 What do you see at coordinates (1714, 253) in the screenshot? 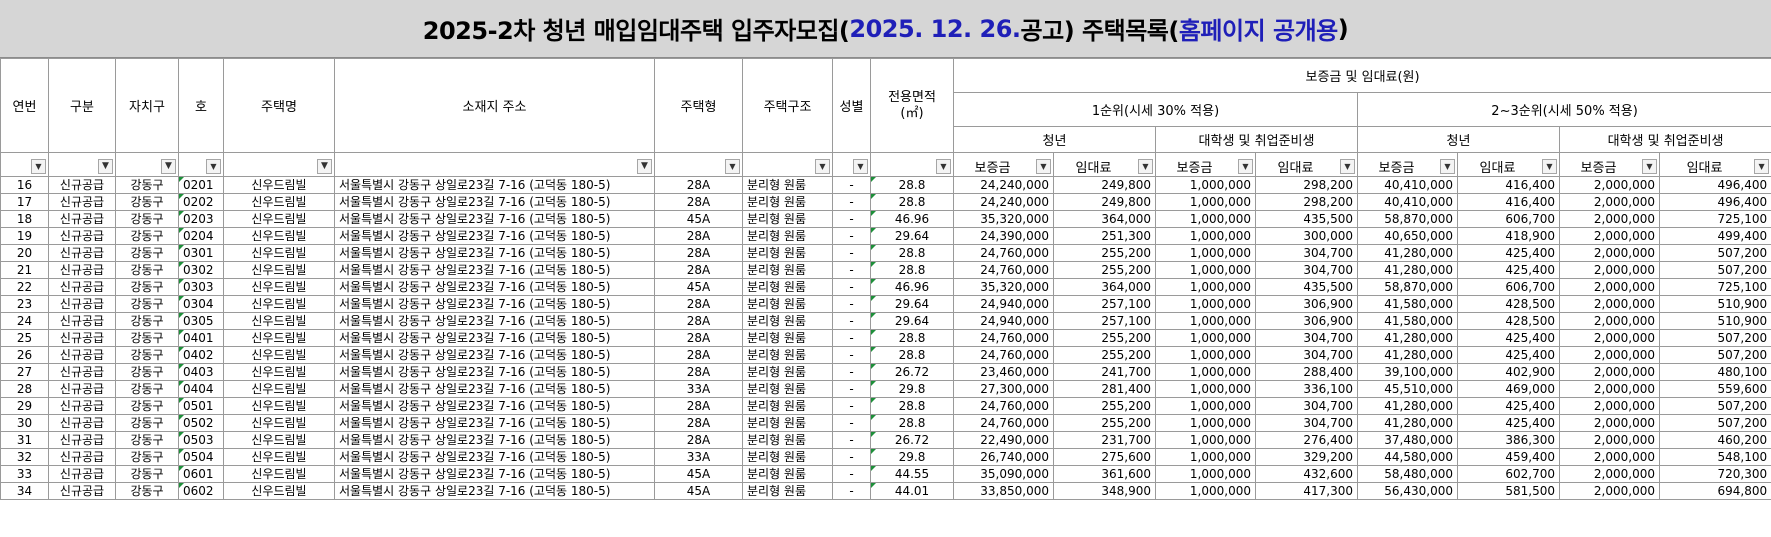
I see `cell-r23-student-rent: 507,200` at bounding box center [1714, 253].